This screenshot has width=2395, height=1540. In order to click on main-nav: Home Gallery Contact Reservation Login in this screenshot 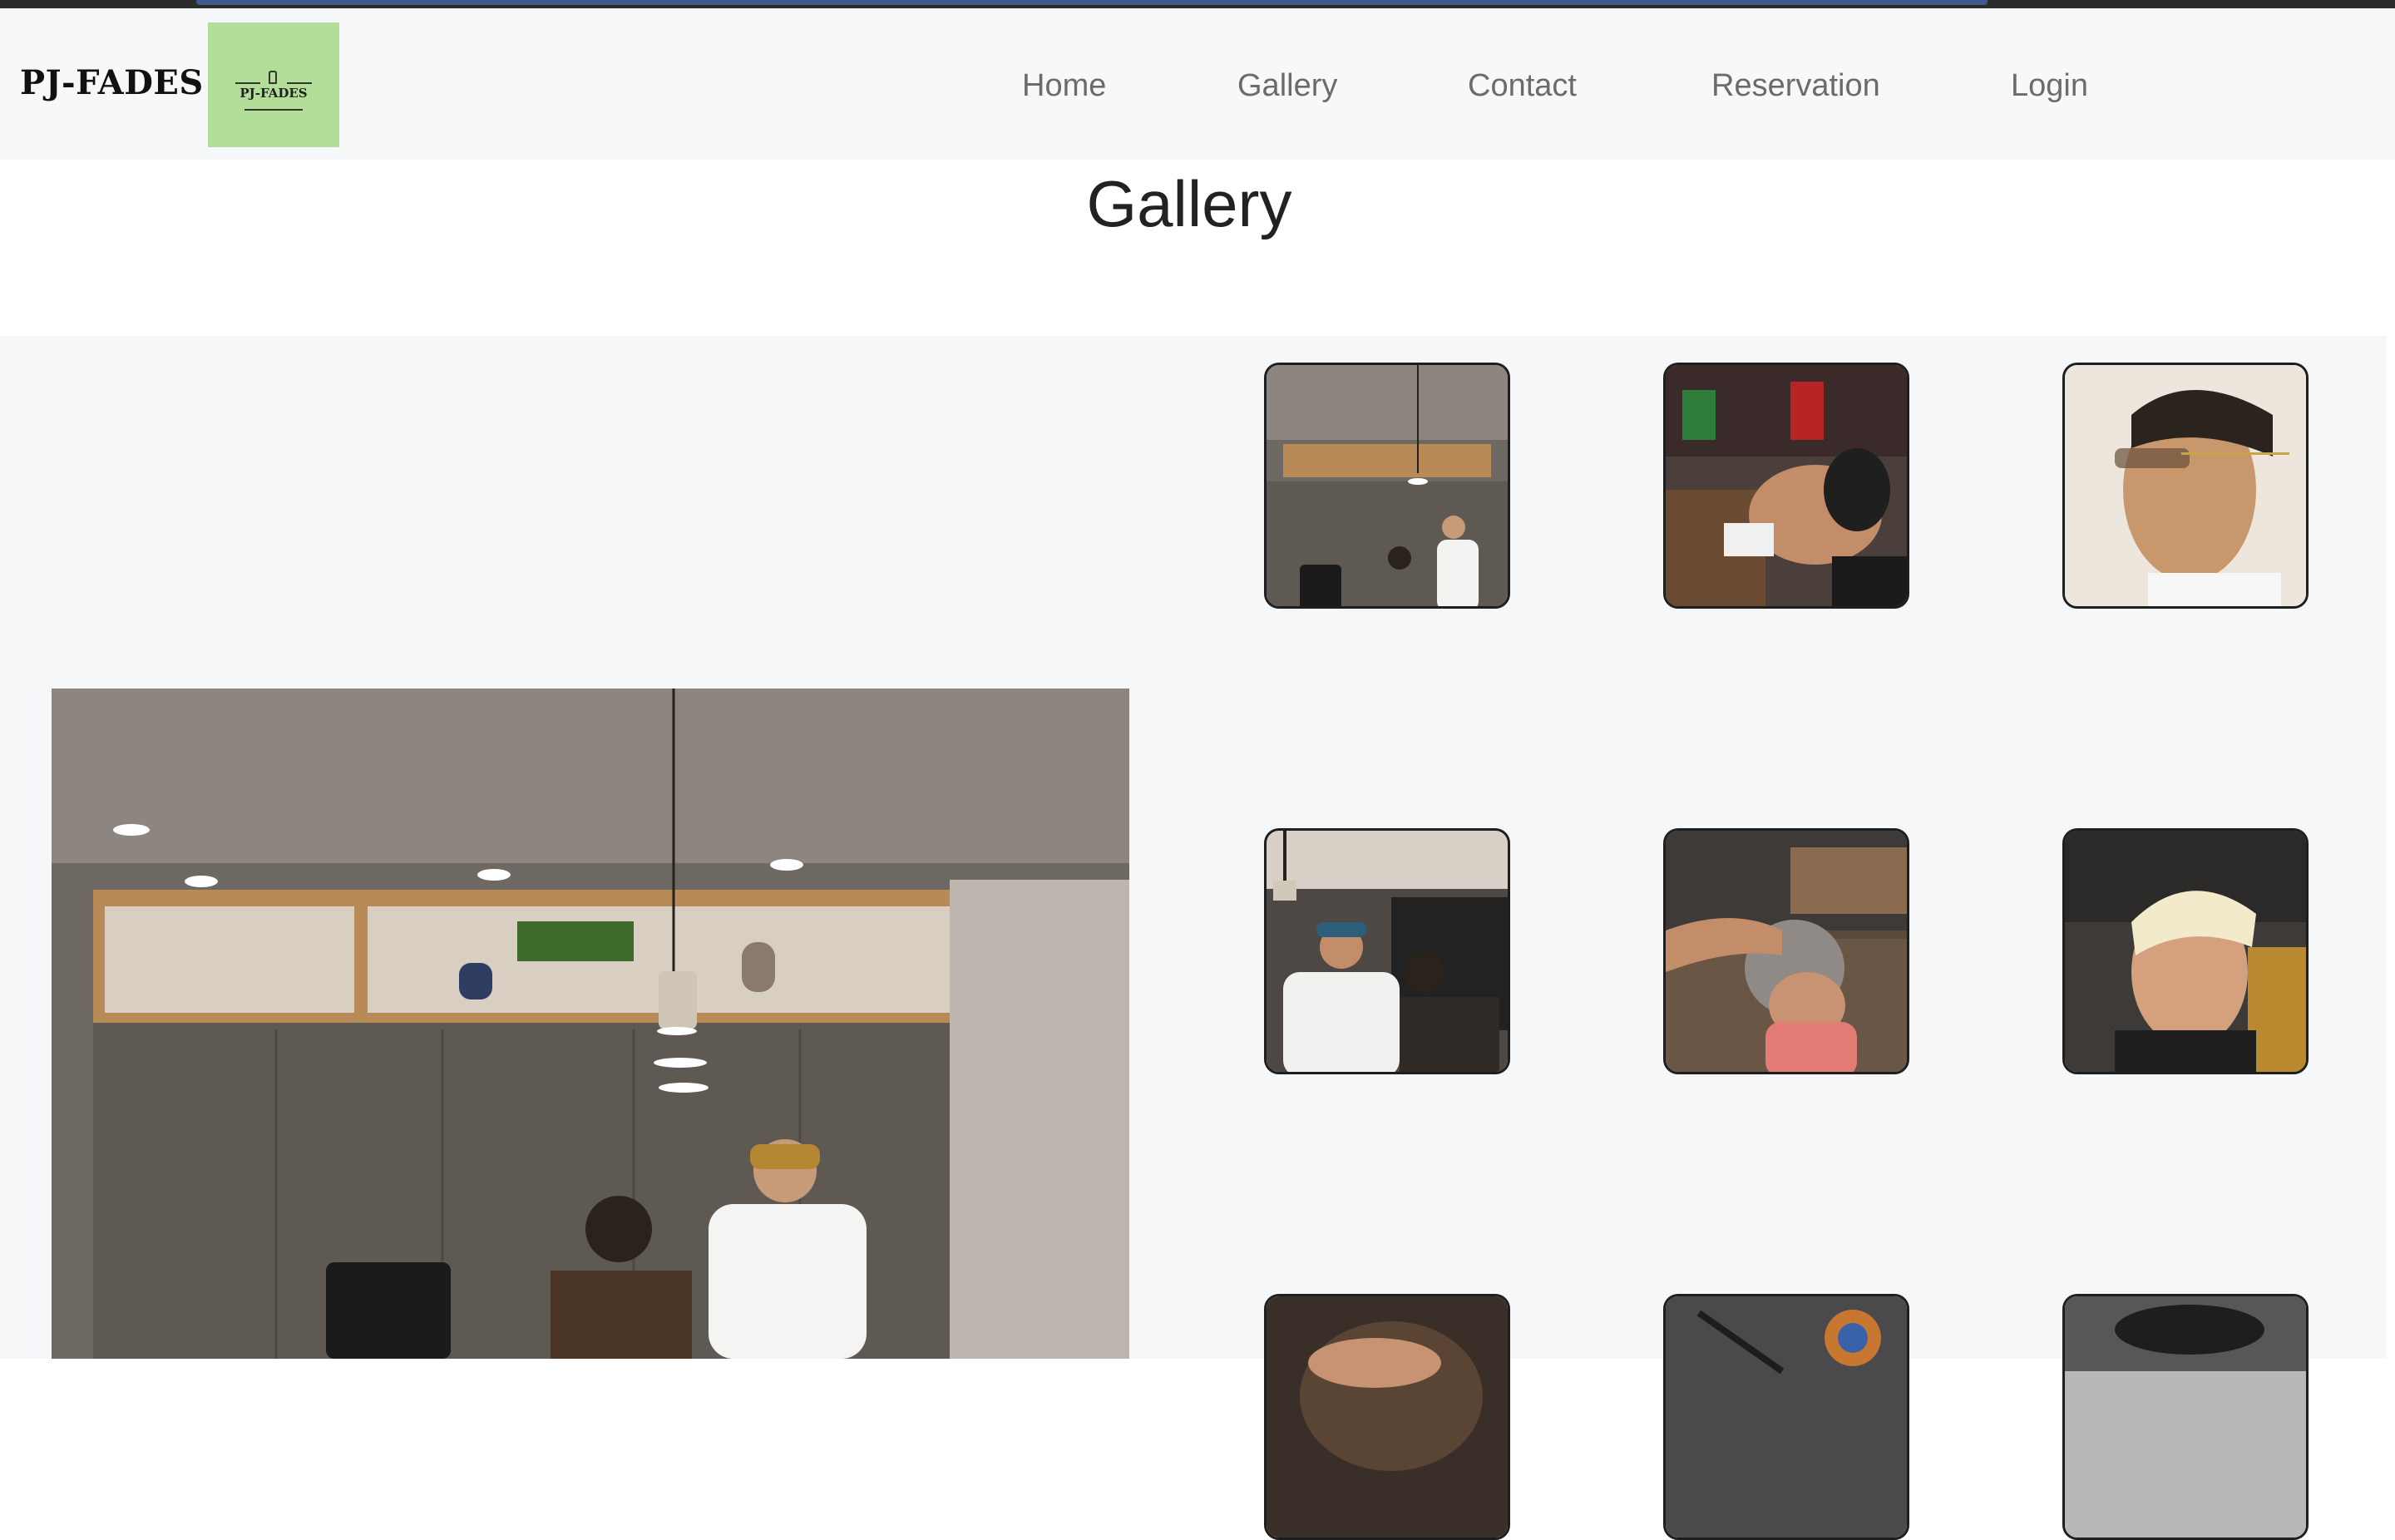, I will do `click(1197, 84)`.